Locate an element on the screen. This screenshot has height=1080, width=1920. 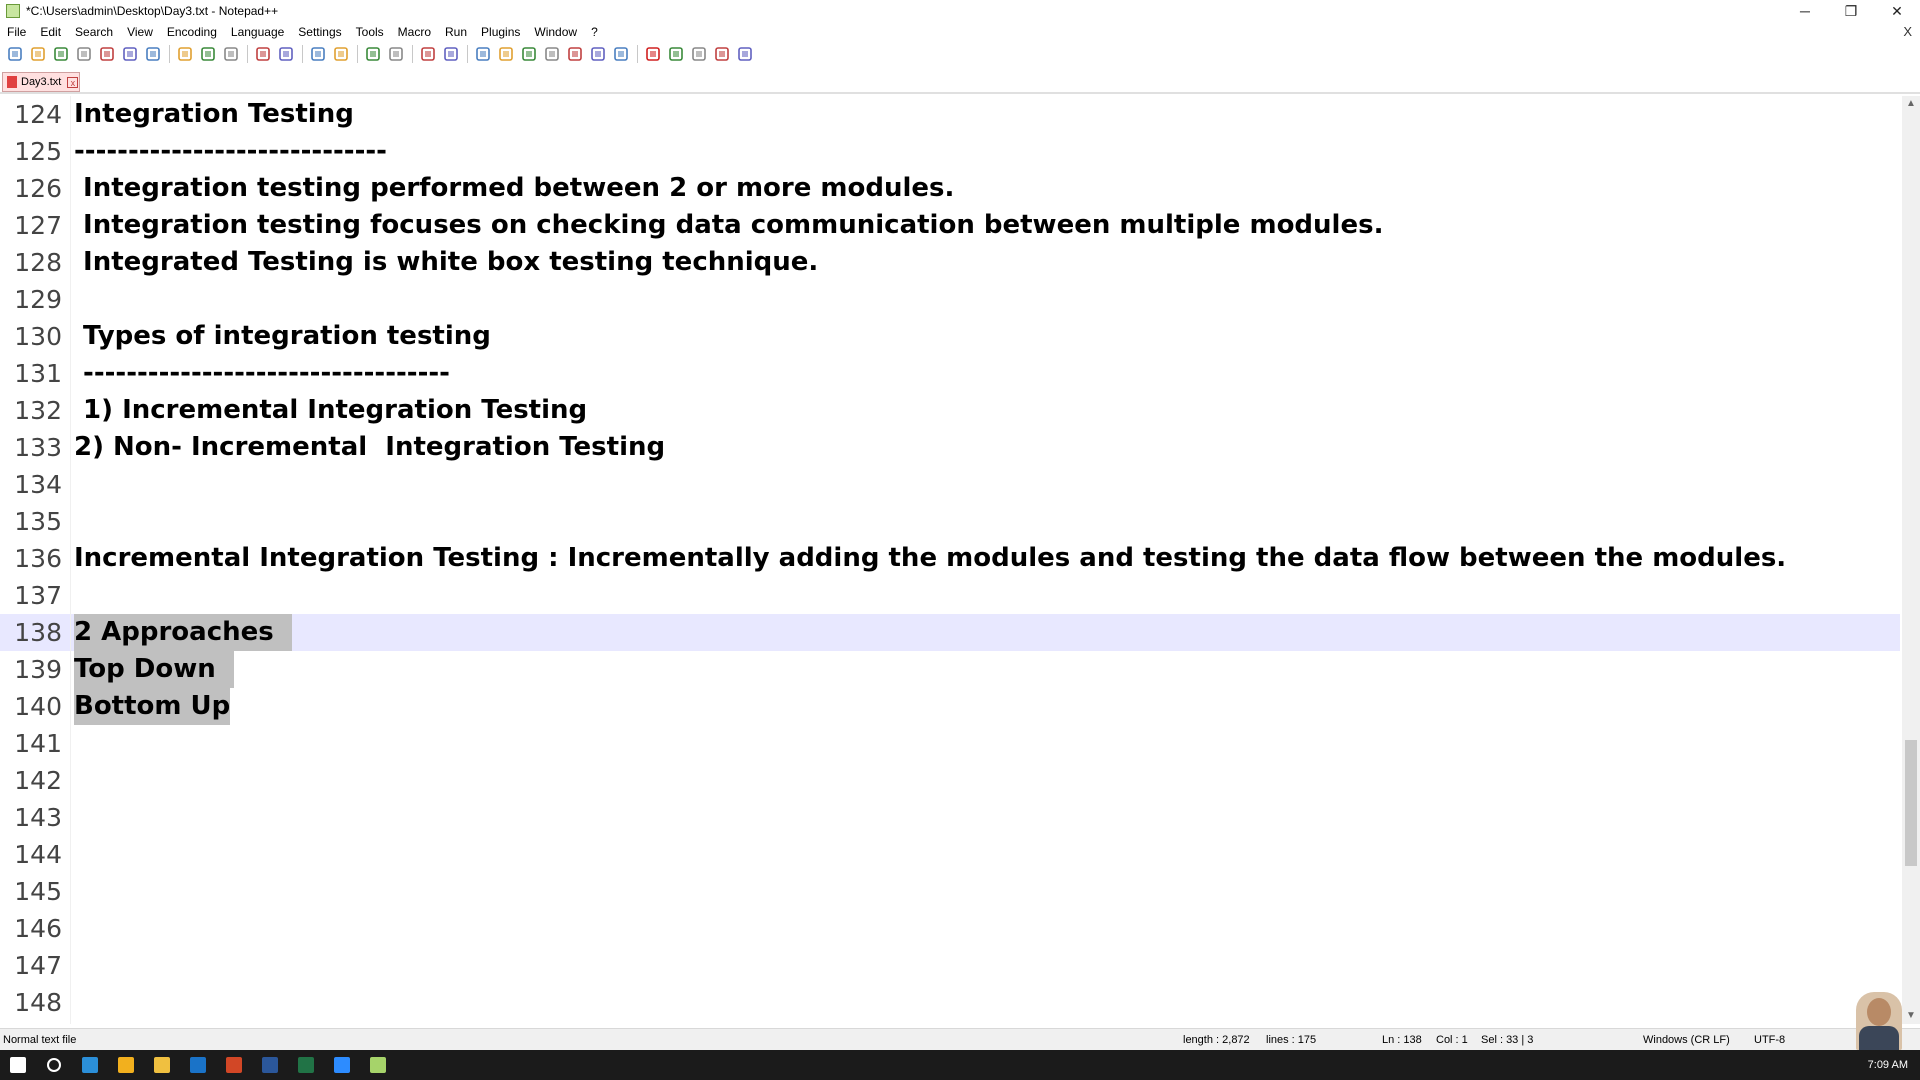
menu-item-help: ? is located at coordinates (594, 32).